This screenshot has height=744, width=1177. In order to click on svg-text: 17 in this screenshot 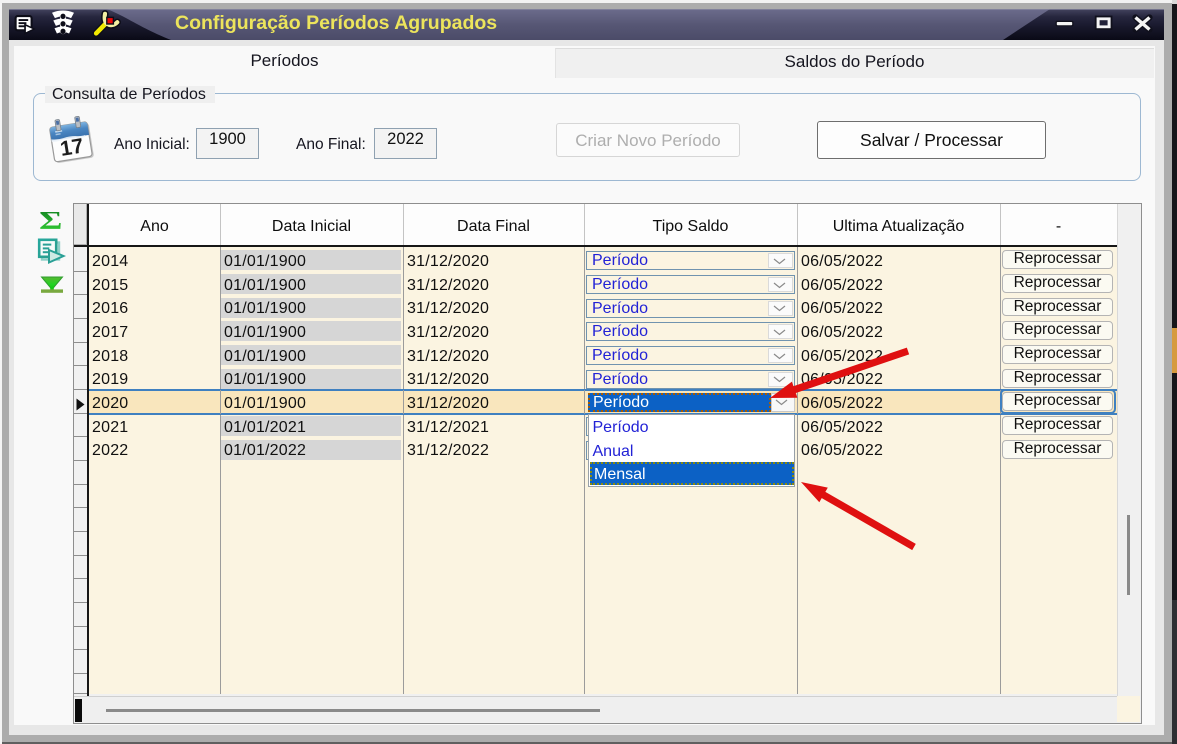, I will do `click(72, 148)`.